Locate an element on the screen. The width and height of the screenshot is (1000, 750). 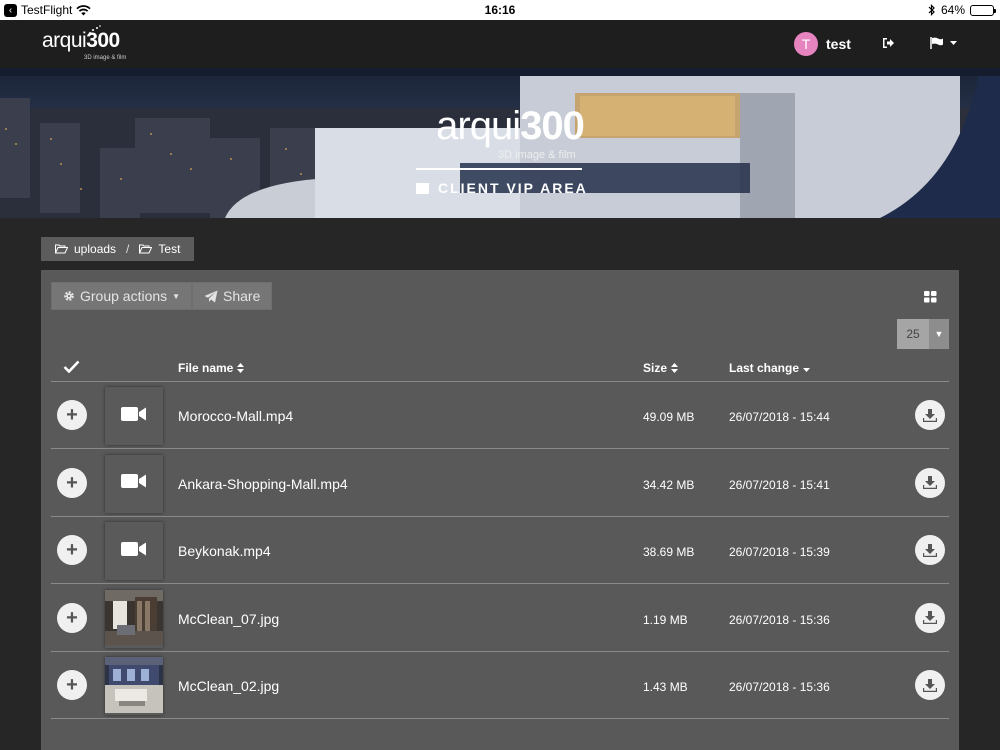
share-button: Share is located at coordinates (232, 296).